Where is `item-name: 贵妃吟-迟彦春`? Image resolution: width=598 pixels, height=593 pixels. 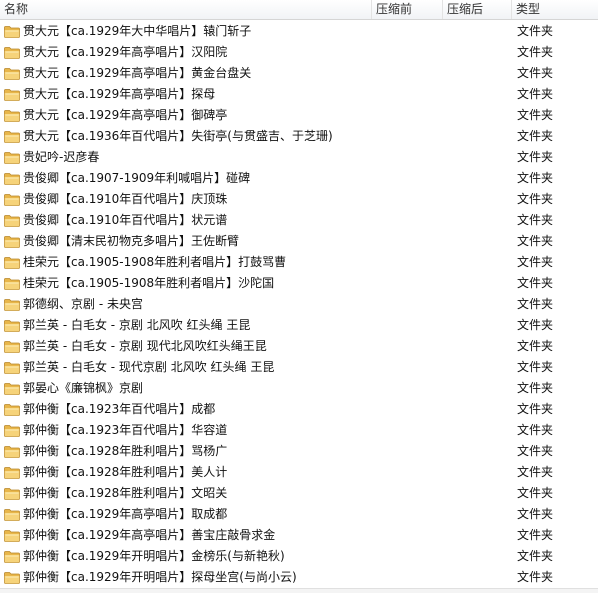
item-name: 贵妃吟-迟彦春 is located at coordinates (61, 157).